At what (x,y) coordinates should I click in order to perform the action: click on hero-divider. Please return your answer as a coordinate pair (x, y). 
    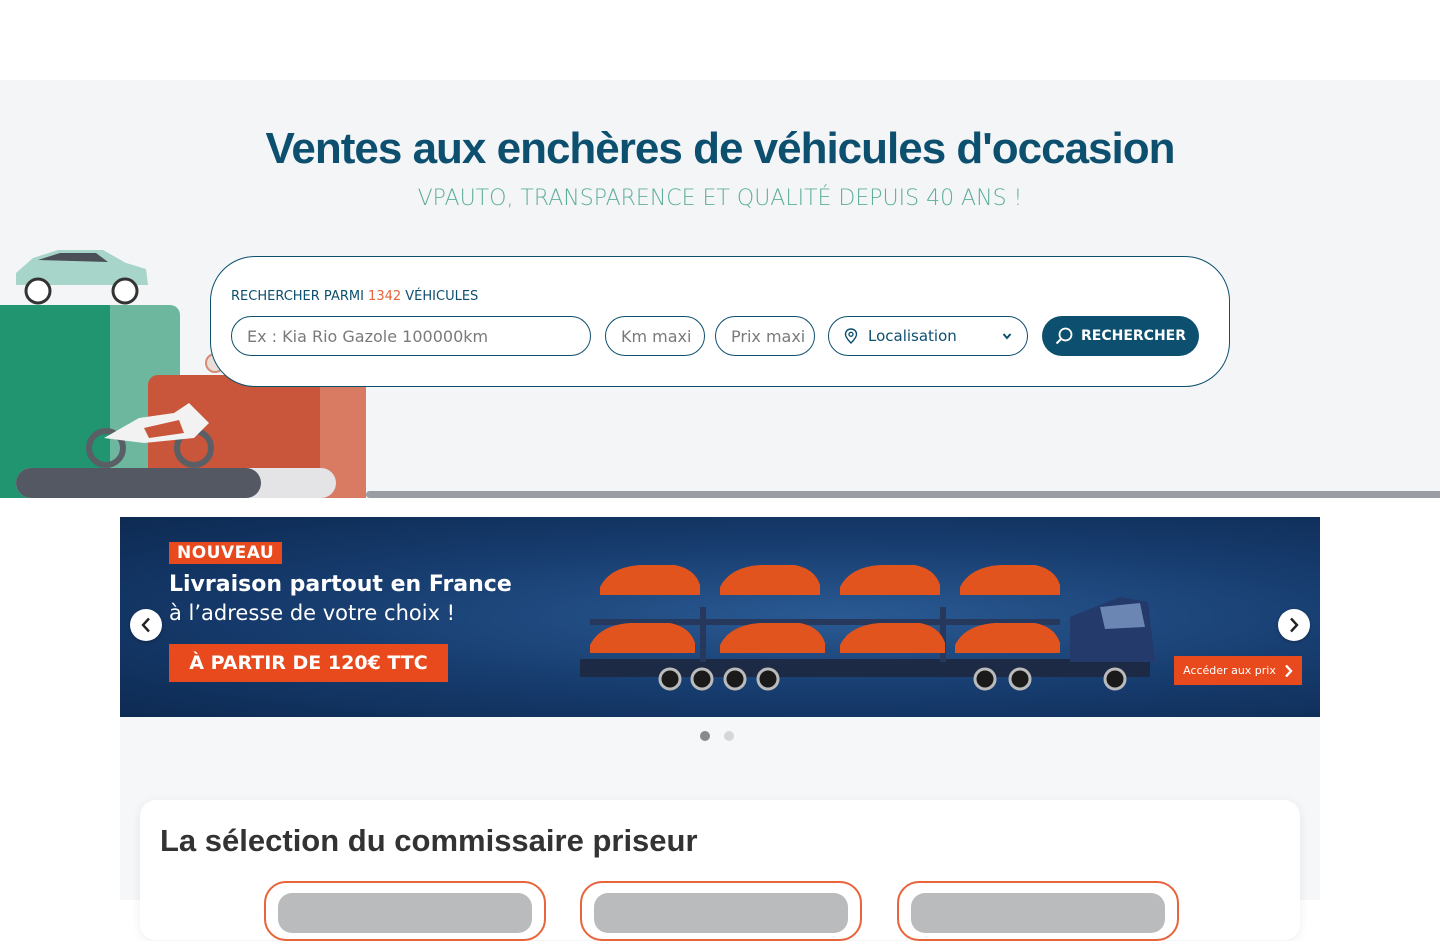
    Looking at the image, I should click on (903, 494).